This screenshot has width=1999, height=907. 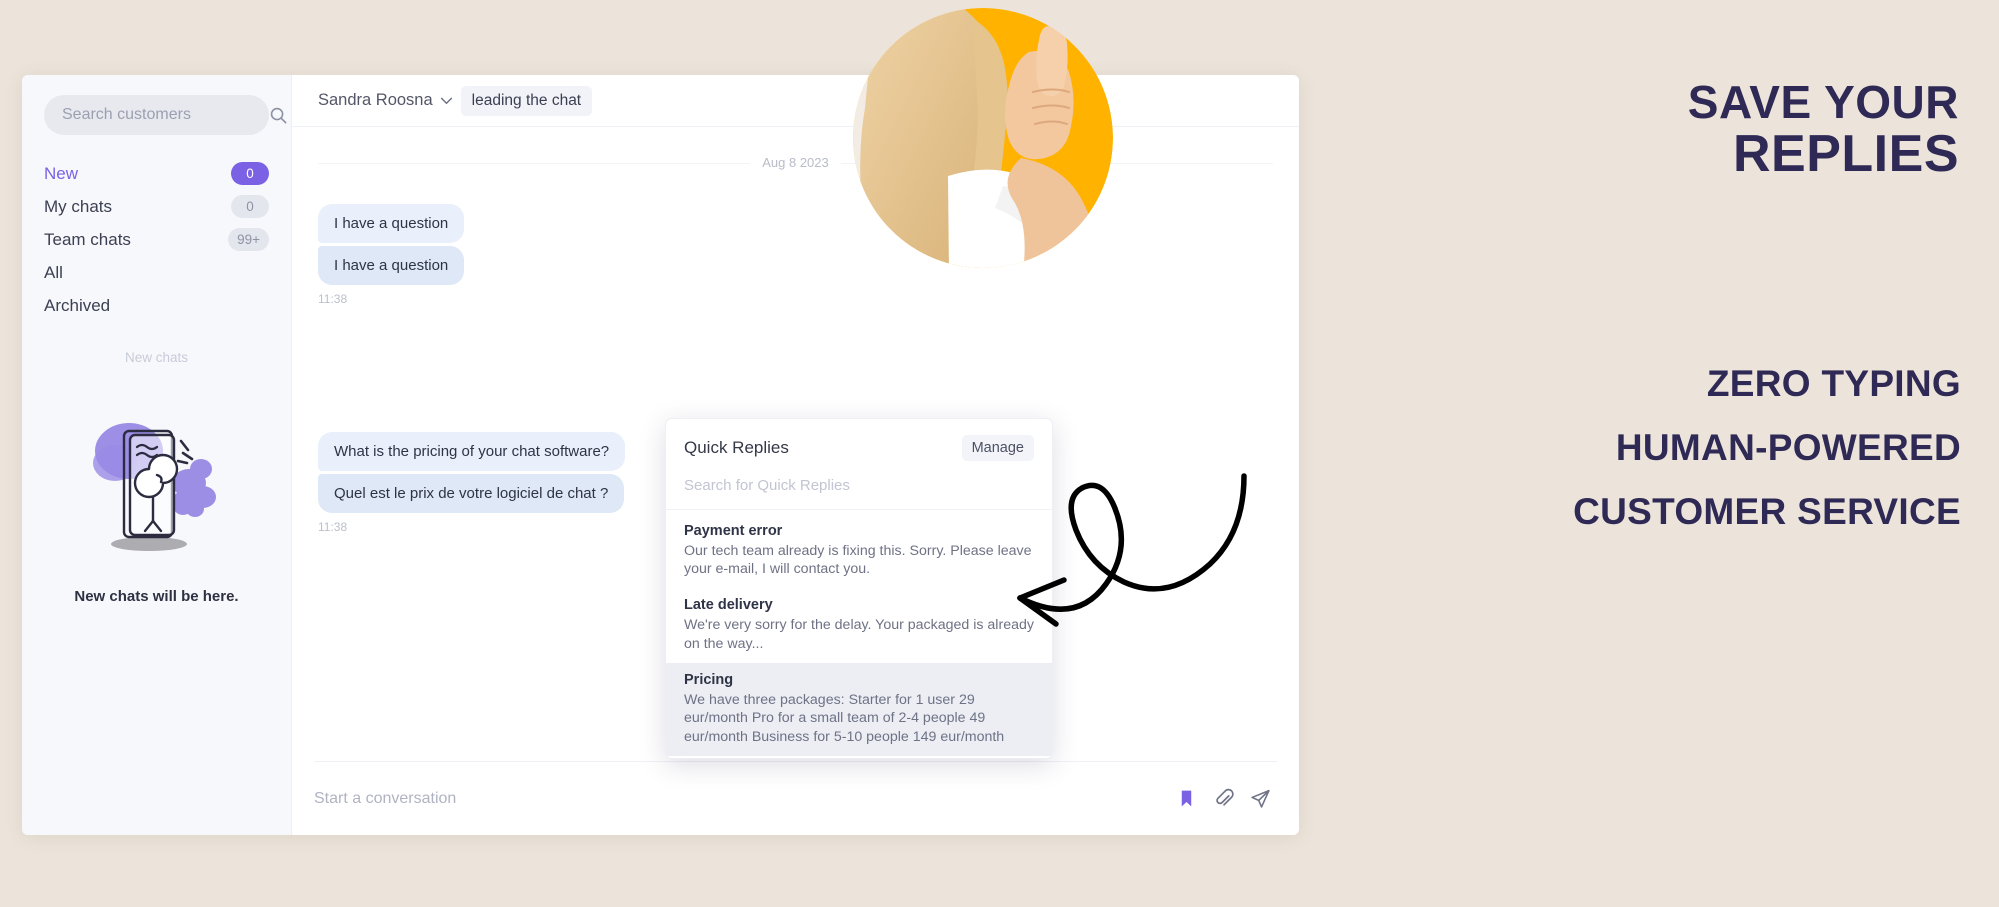 What do you see at coordinates (87, 239) in the screenshot?
I see `sidebar-item-label: Team chats` at bounding box center [87, 239].